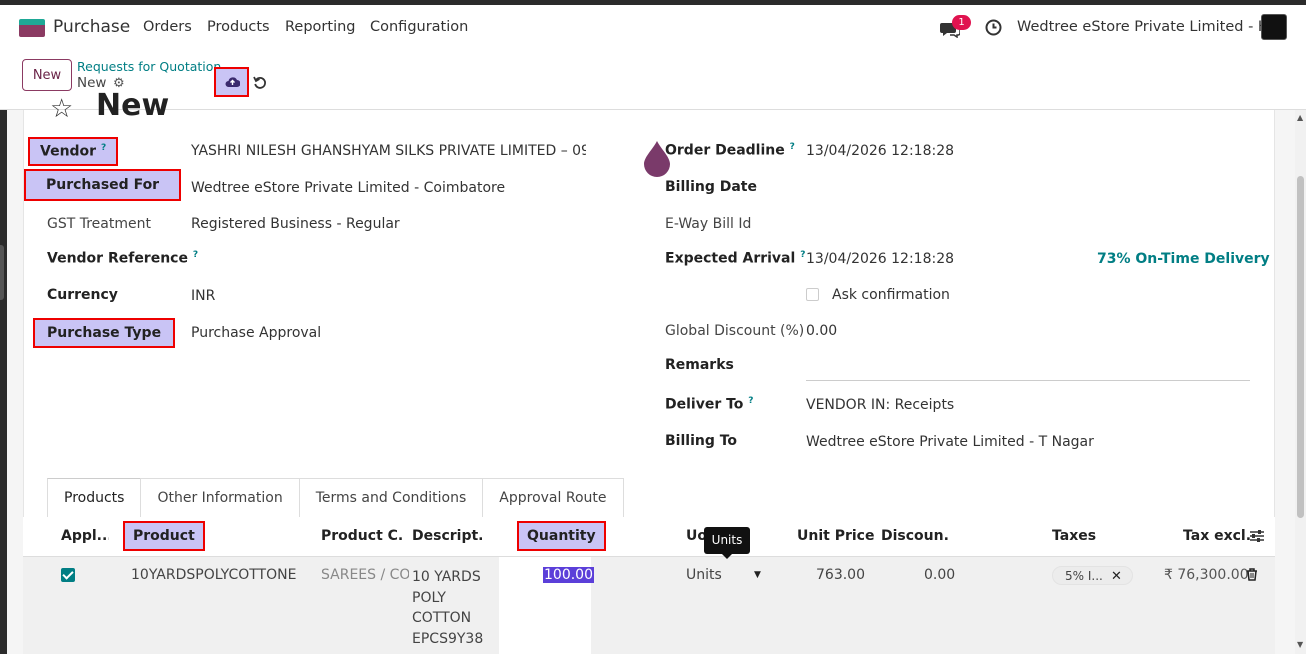 Image resolution: width=1306 pixels, height=654 pixels. I want to click on line-subtotal: ₹ 76,300.00, so click(1206, 575).